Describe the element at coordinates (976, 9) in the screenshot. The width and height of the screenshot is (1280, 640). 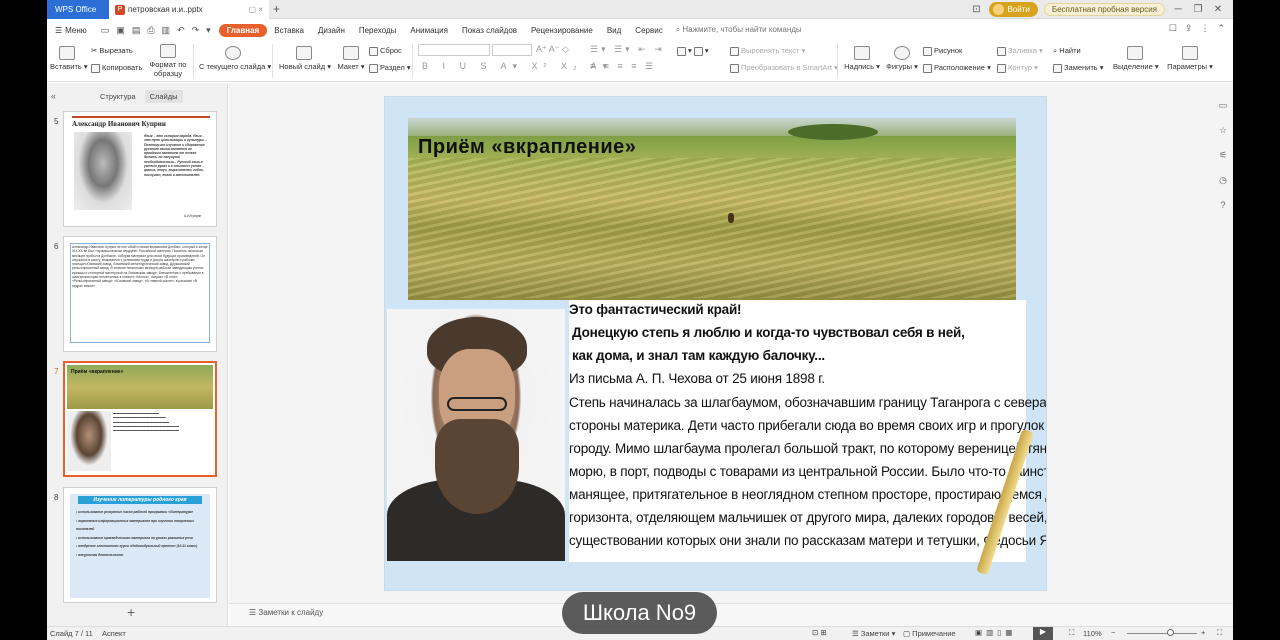
I see `layout-icon: ⊡` at that location.